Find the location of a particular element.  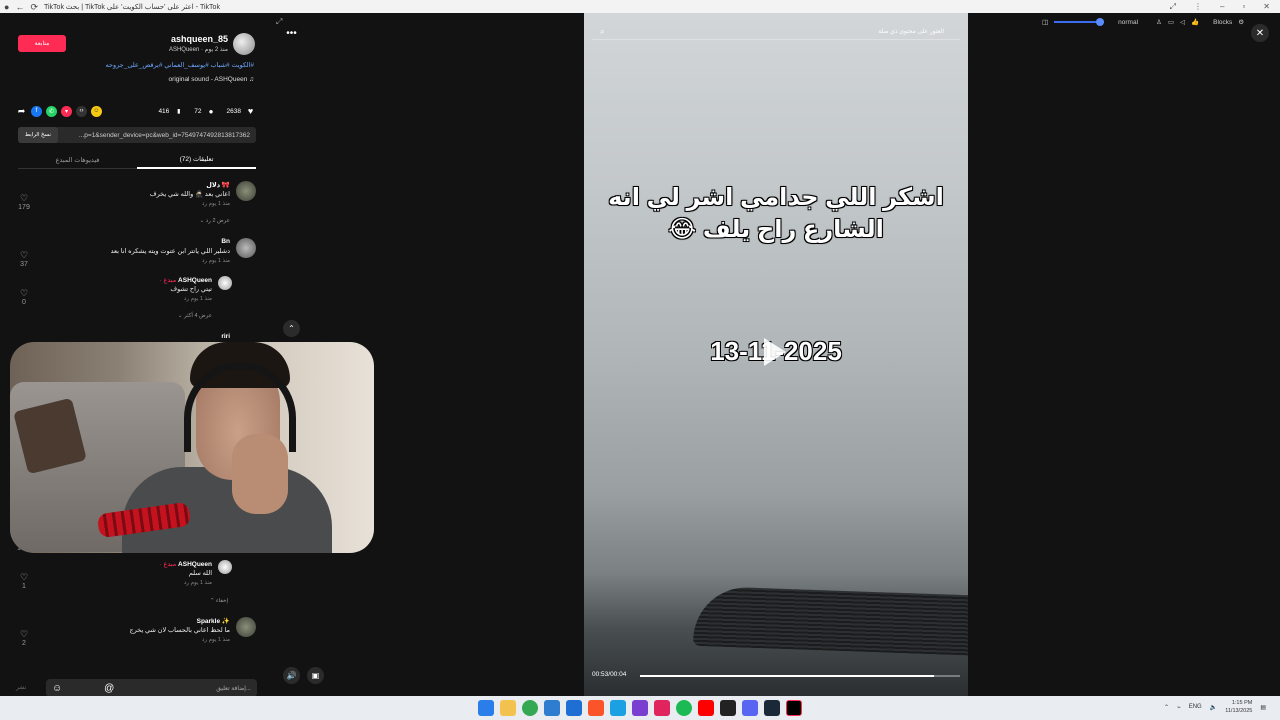

post-comment-button: نشر is located at coordinates (21, 687).